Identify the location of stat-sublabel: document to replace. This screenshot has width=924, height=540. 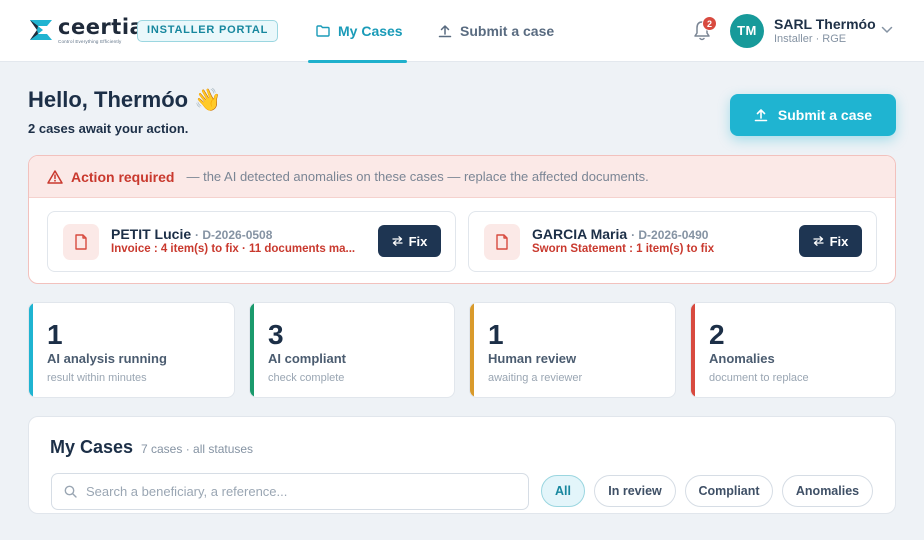
(759, 378).